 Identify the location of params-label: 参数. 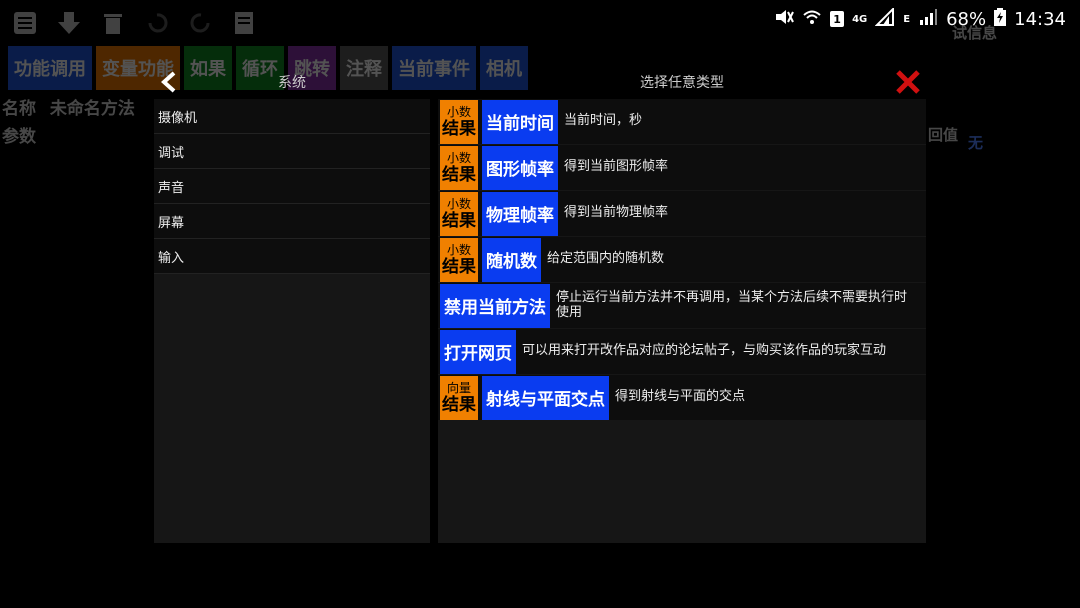
(19, 137).